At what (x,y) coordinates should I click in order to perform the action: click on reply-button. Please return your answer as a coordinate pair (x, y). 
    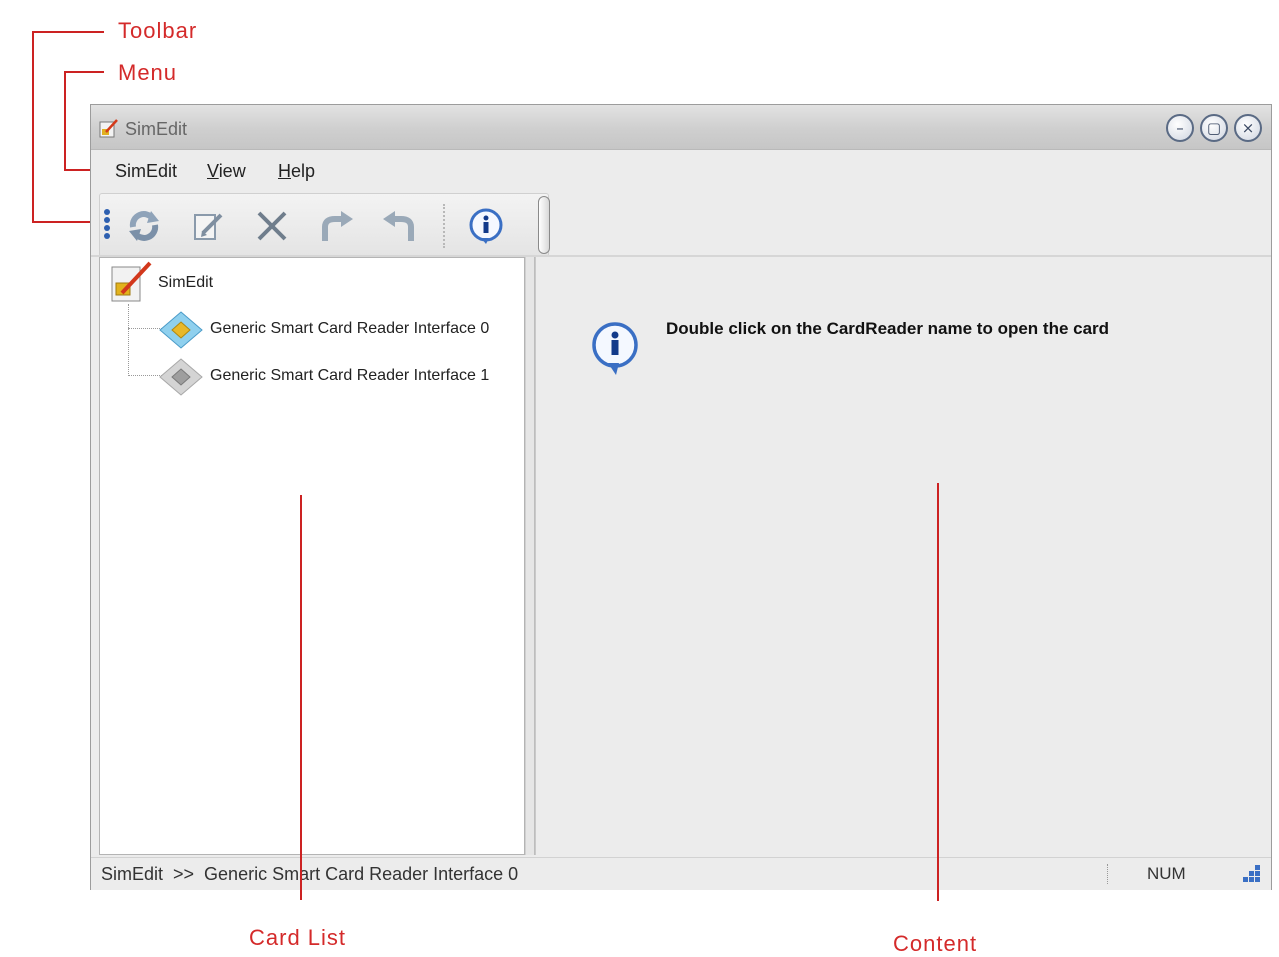
    Looking at the image, I should click on (400, 226).